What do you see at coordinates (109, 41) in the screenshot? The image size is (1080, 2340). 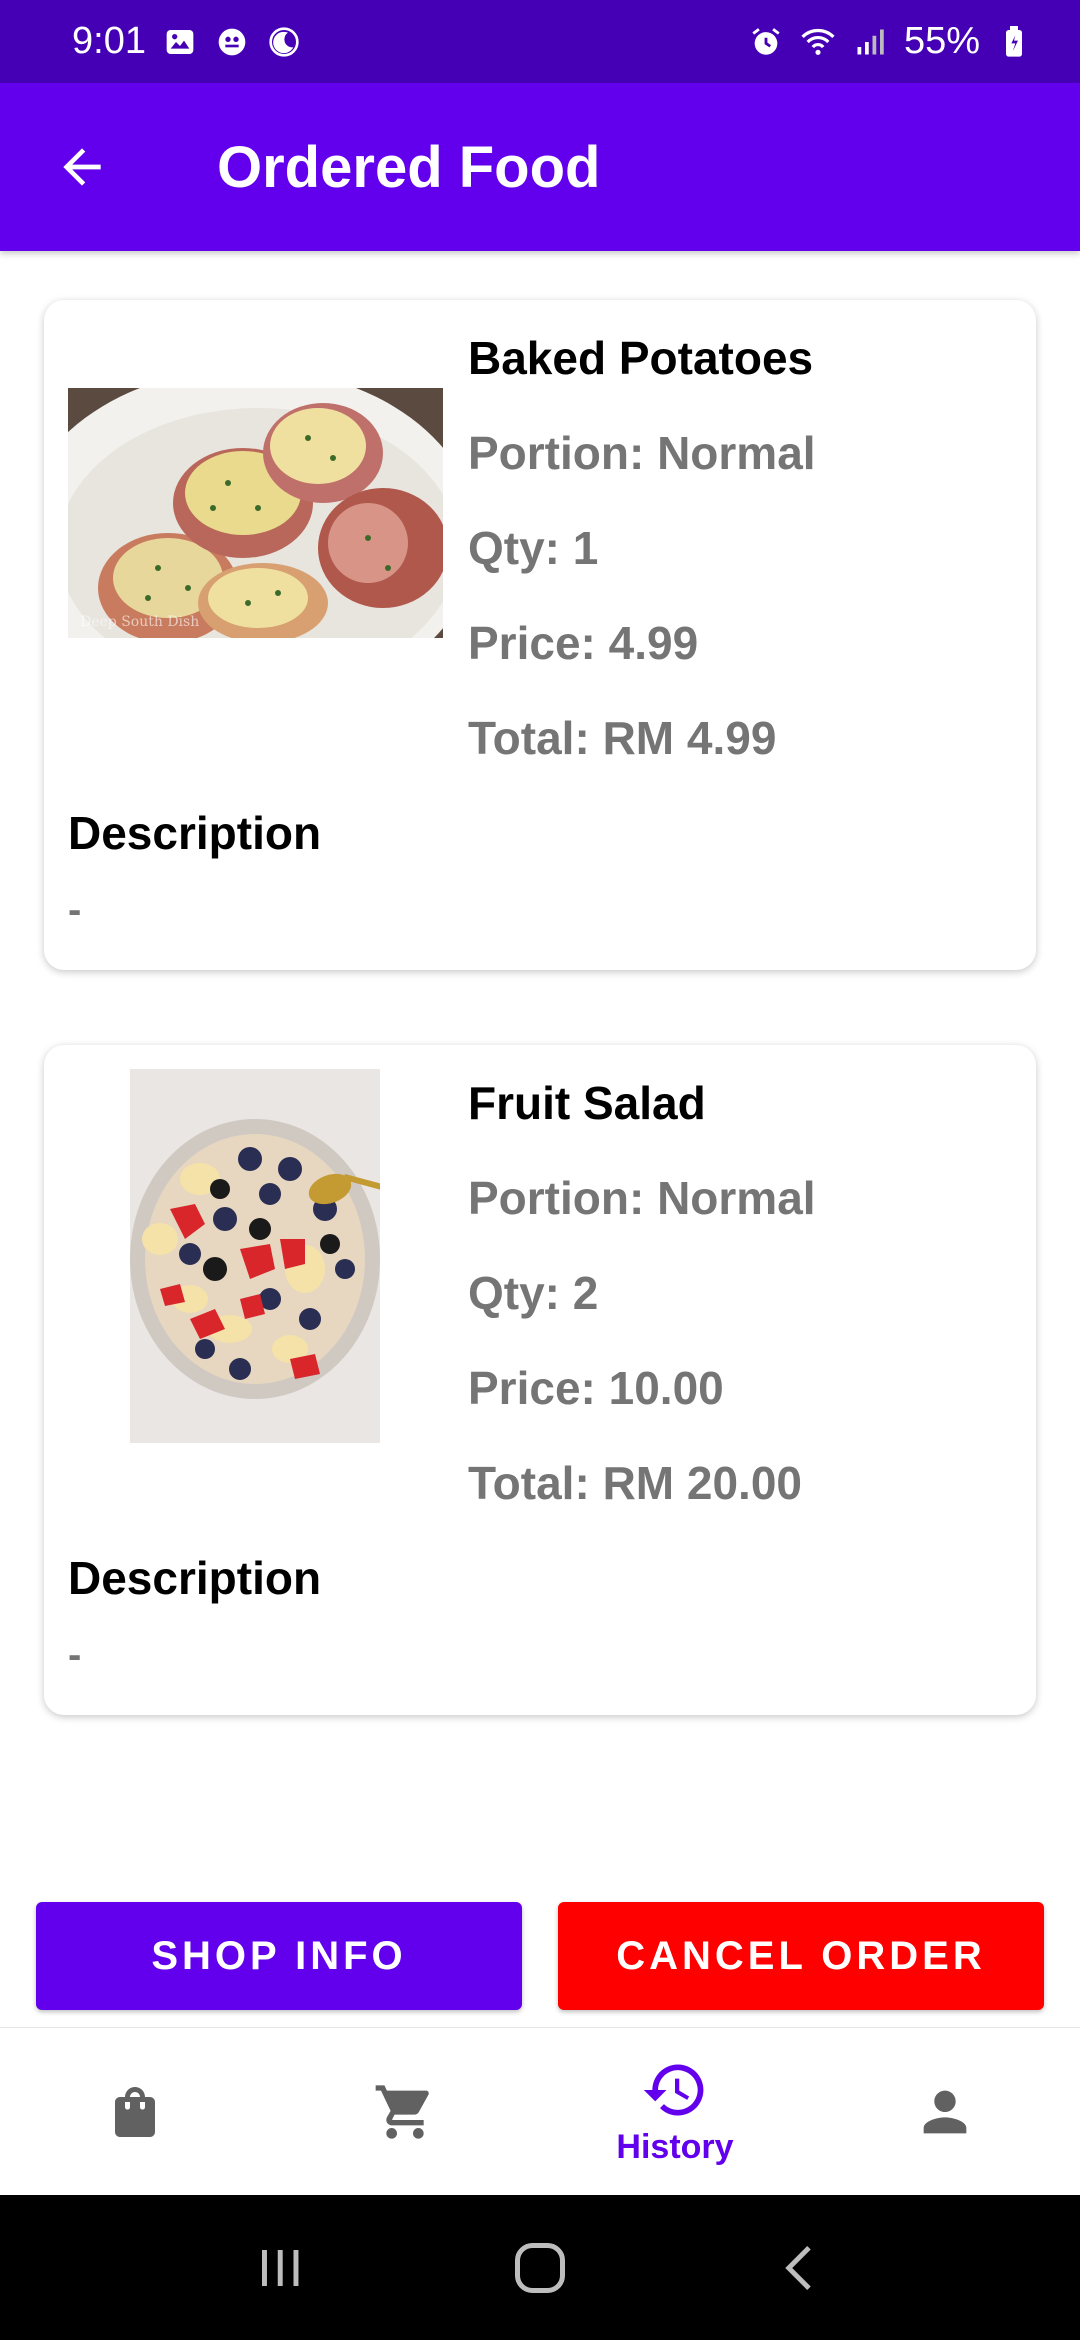 I see `status-time: 9:01` at bounding box center [109, 41].